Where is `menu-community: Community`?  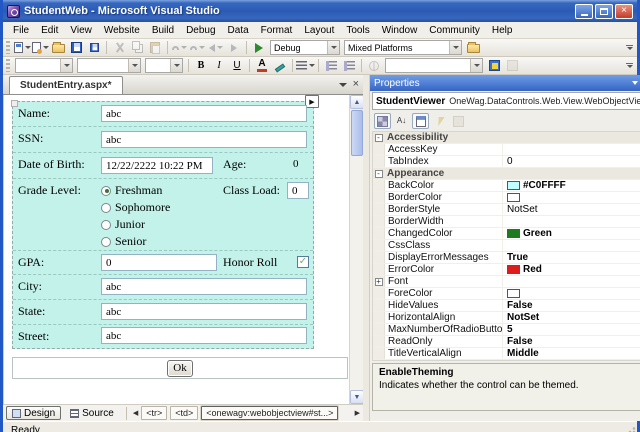 menu-community: Community is located at coordinates (454, 30).